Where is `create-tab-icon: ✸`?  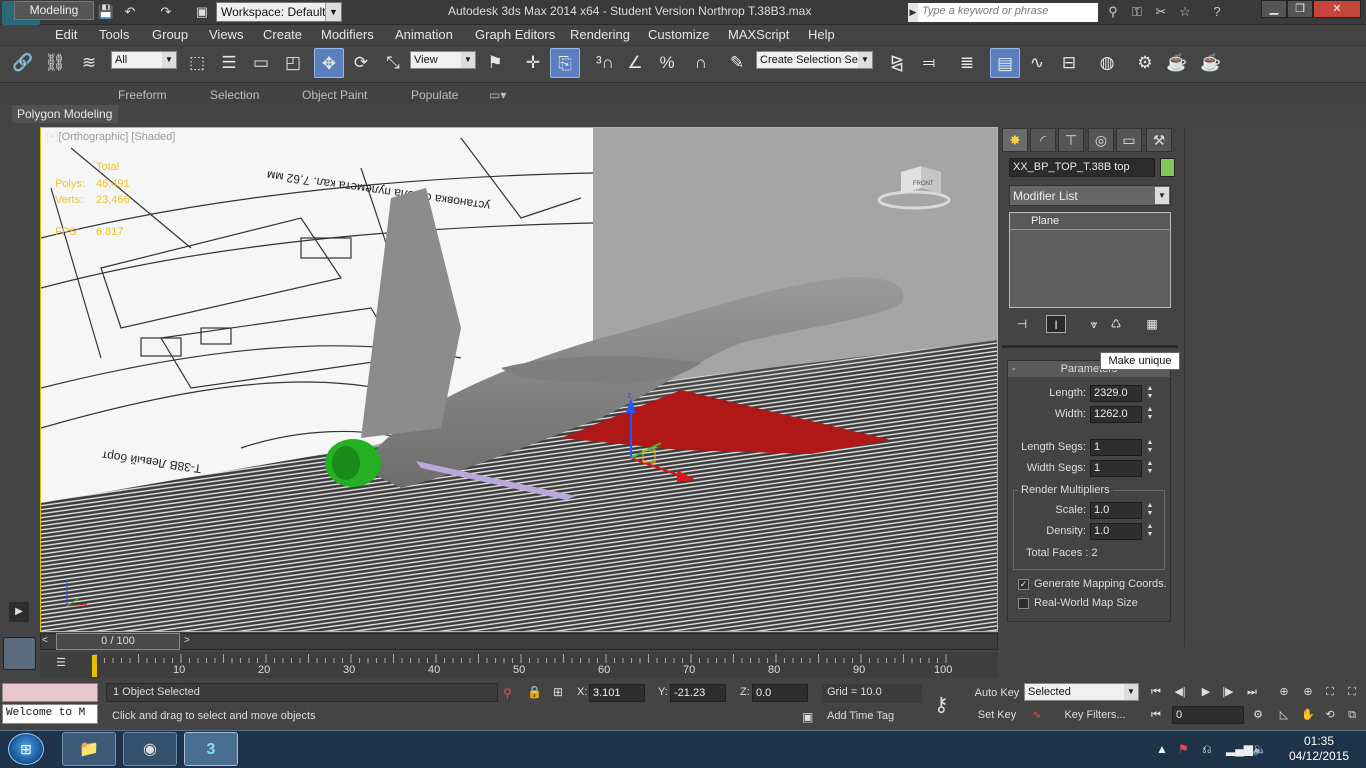 create-tab-icon: ✸ is located at coordinates (1015, 140).